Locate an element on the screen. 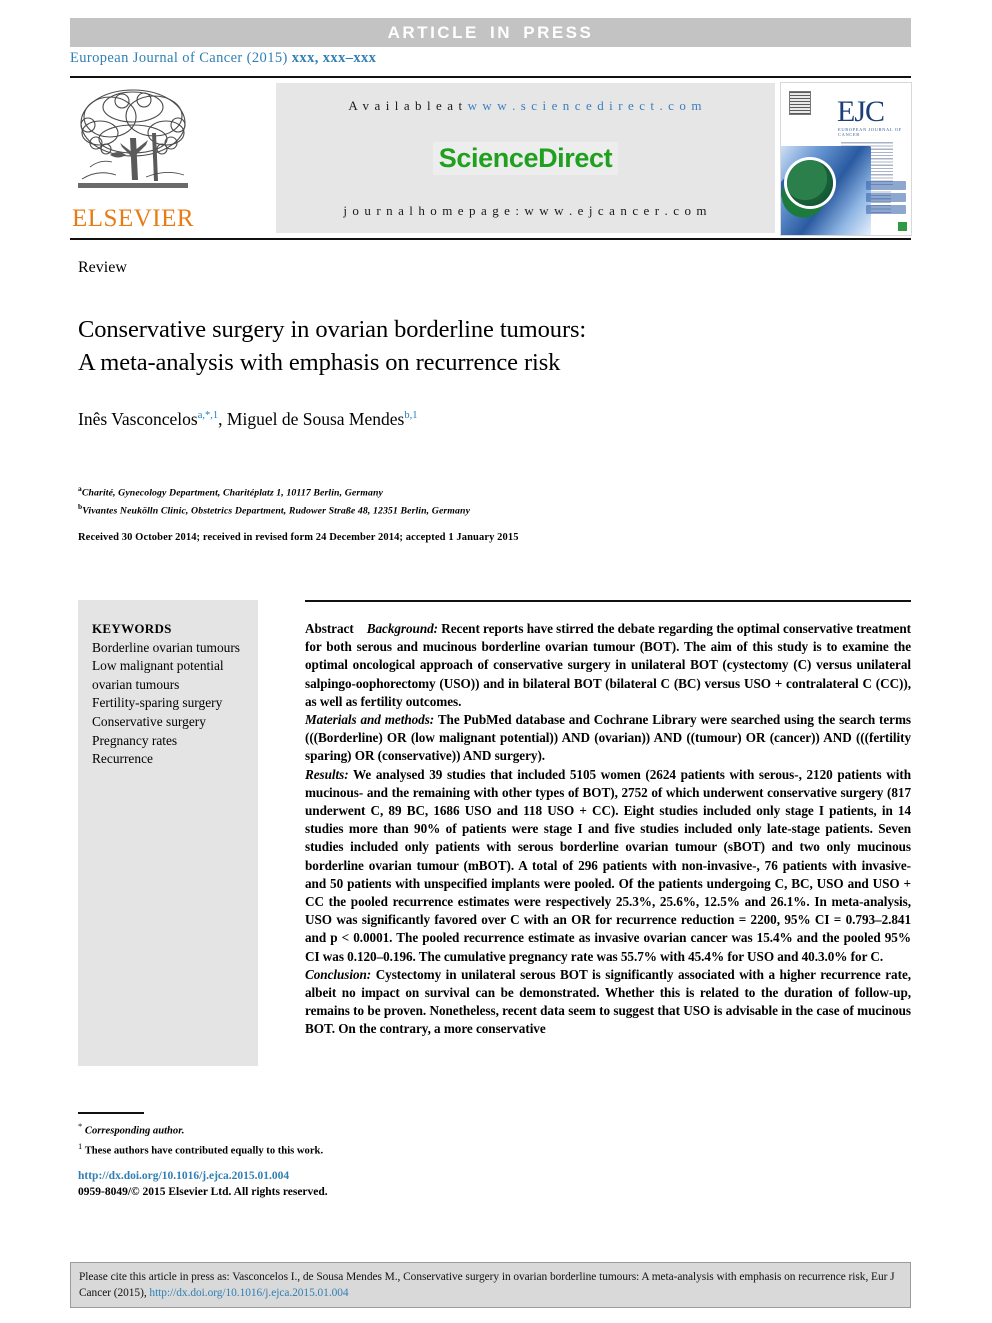 The image size is (992, 1323). sciencedirect-logo: ScienceDirect is located at coordinates (525, 158).